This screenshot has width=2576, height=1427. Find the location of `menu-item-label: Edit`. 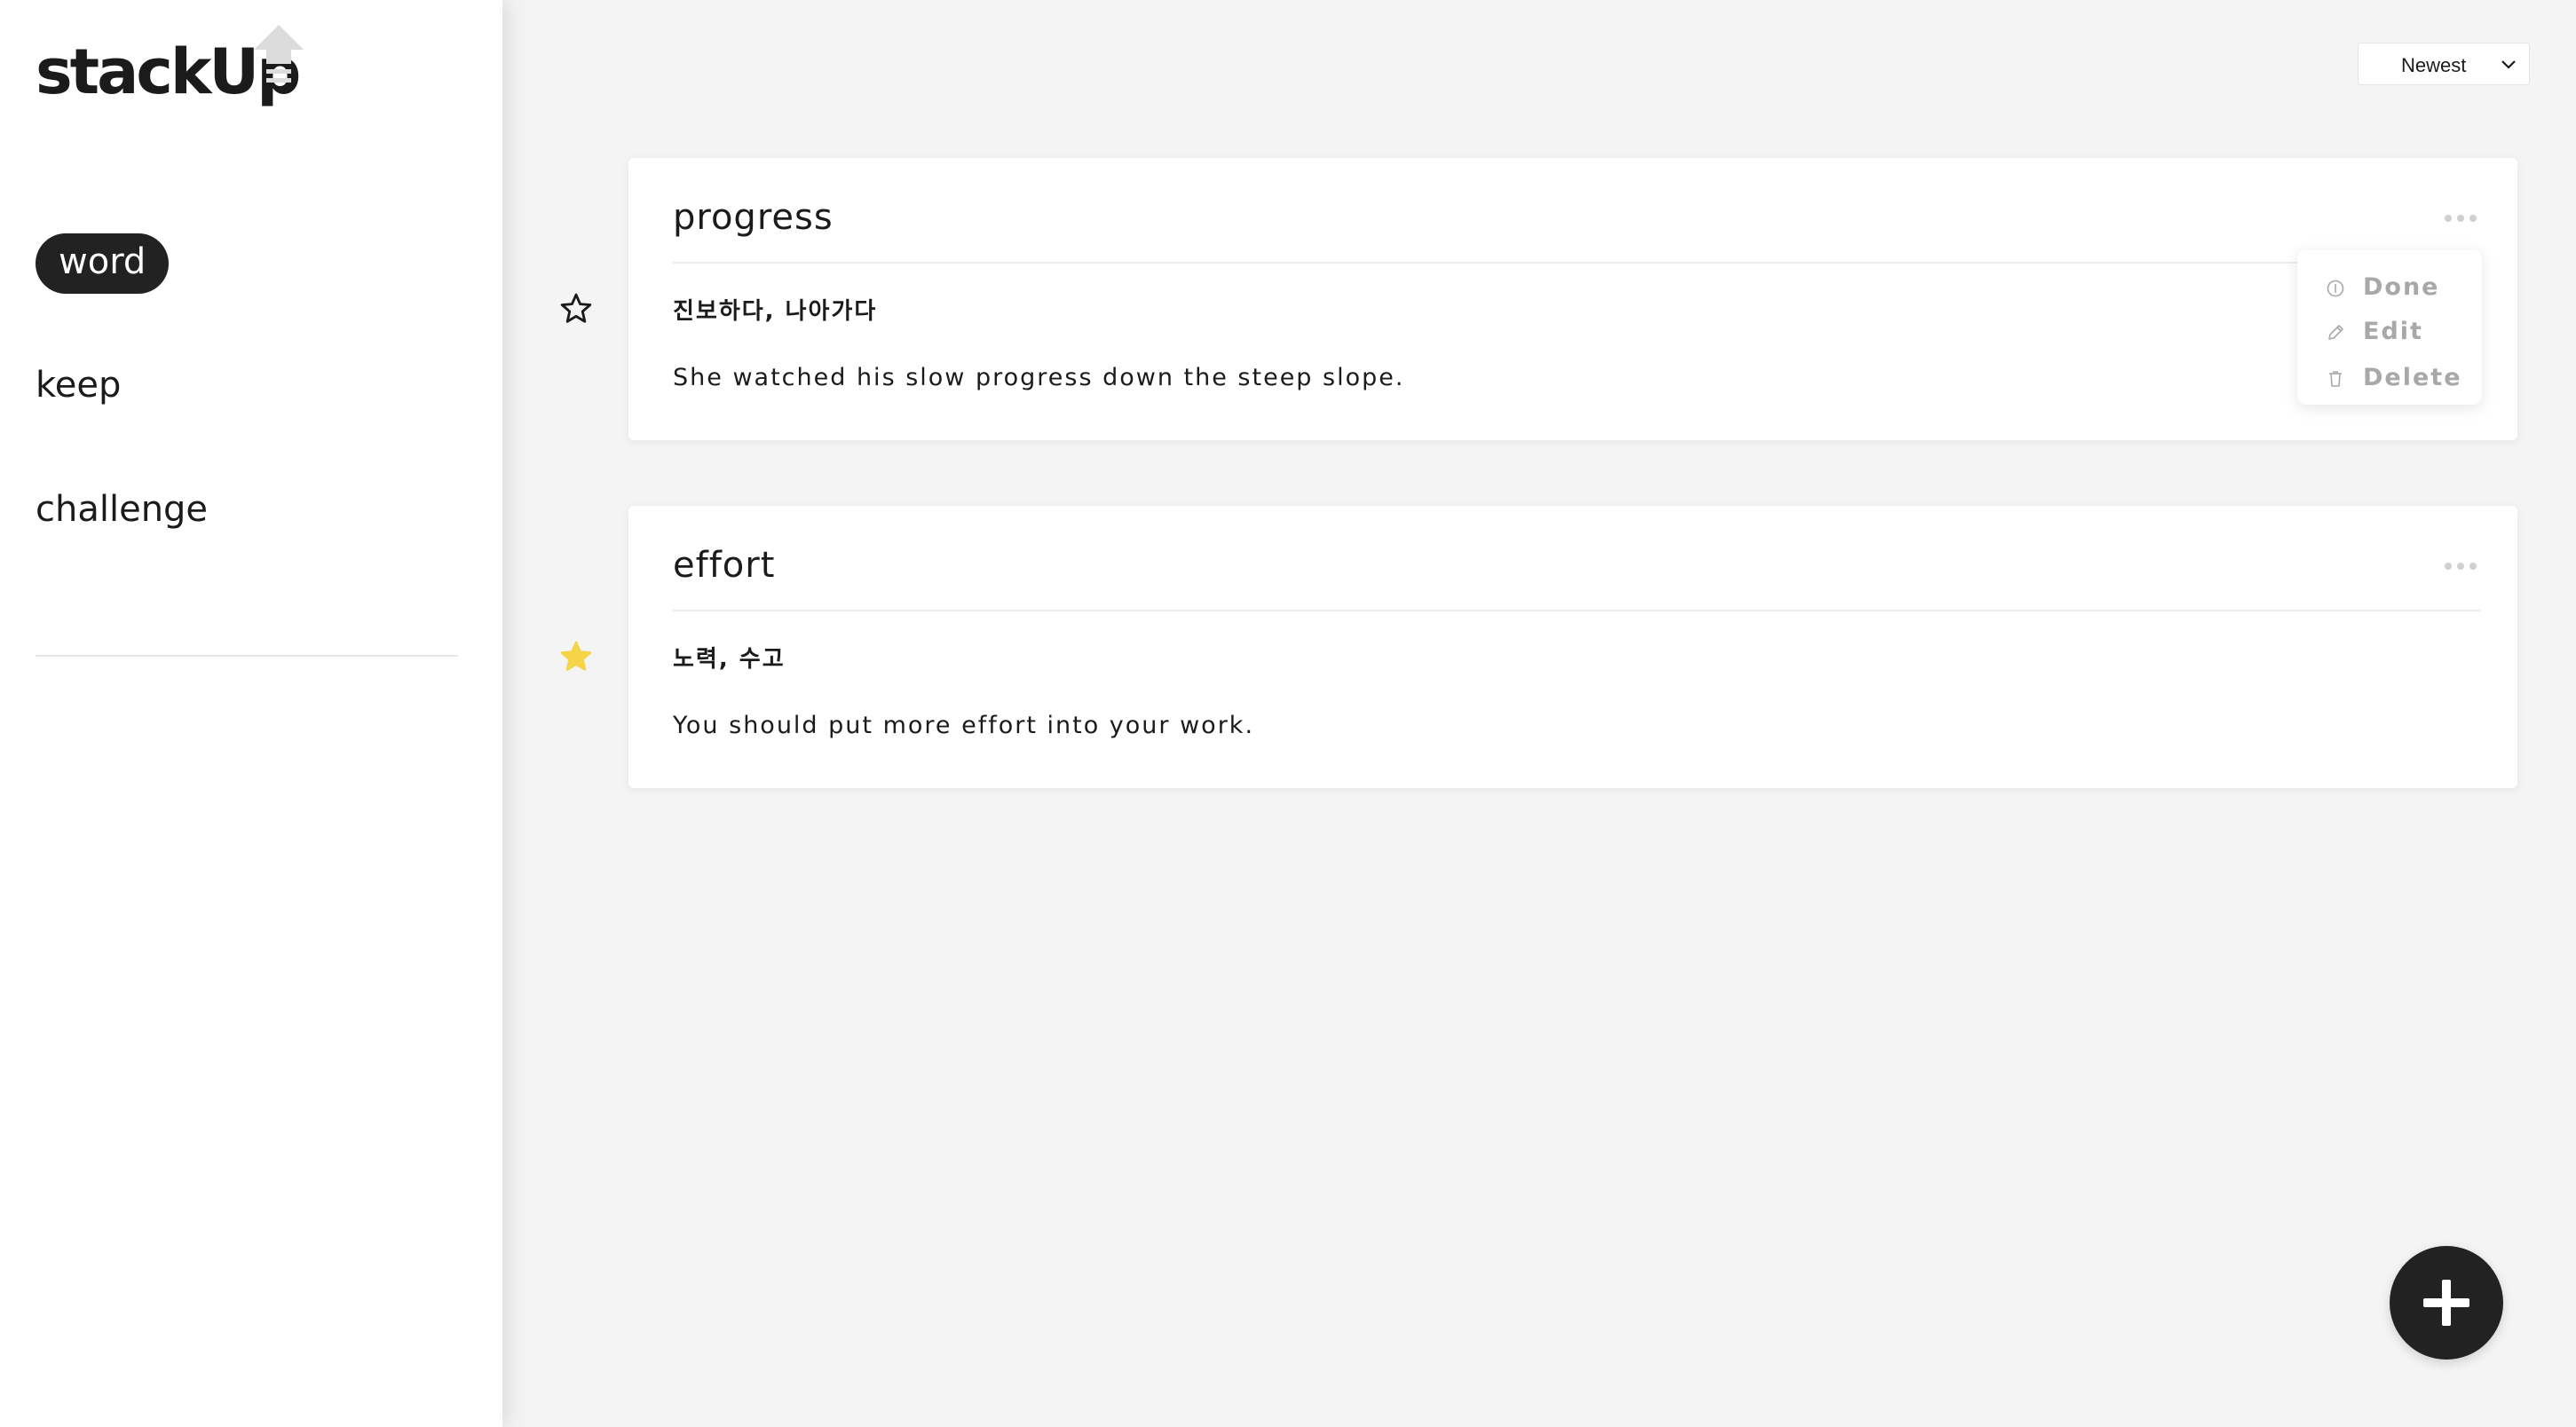

menu-item-label: Edit is located at coordinates (2393, 332).